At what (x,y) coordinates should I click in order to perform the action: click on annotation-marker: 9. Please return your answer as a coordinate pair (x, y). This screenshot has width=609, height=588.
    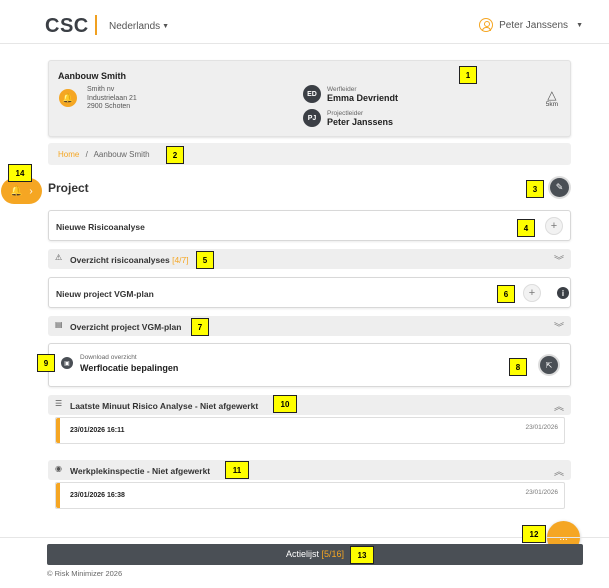
    Looking at the image, I should click on (46, 363).